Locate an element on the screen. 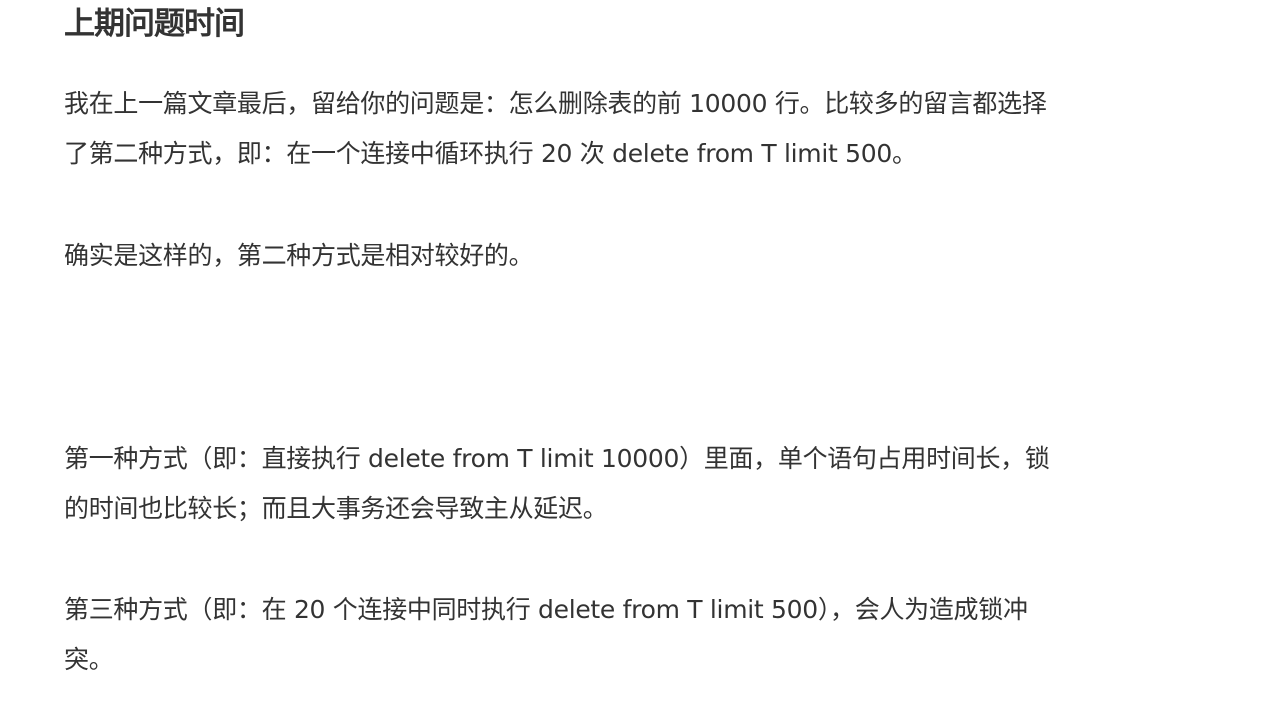 The width and height of the screenshot is (1269, 720). section-heading: 上期问题时间 is located at coordinates (154, 24).